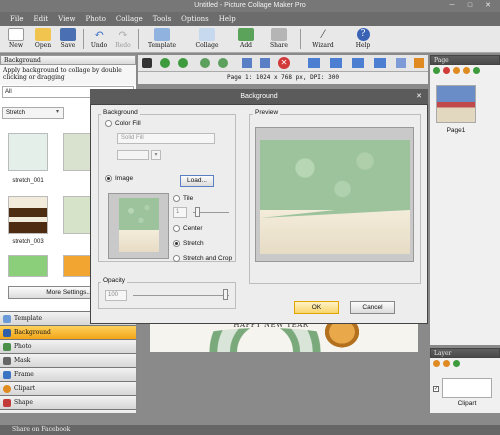  I want to click on tab-clipart: Clipart, so click(68, 388).